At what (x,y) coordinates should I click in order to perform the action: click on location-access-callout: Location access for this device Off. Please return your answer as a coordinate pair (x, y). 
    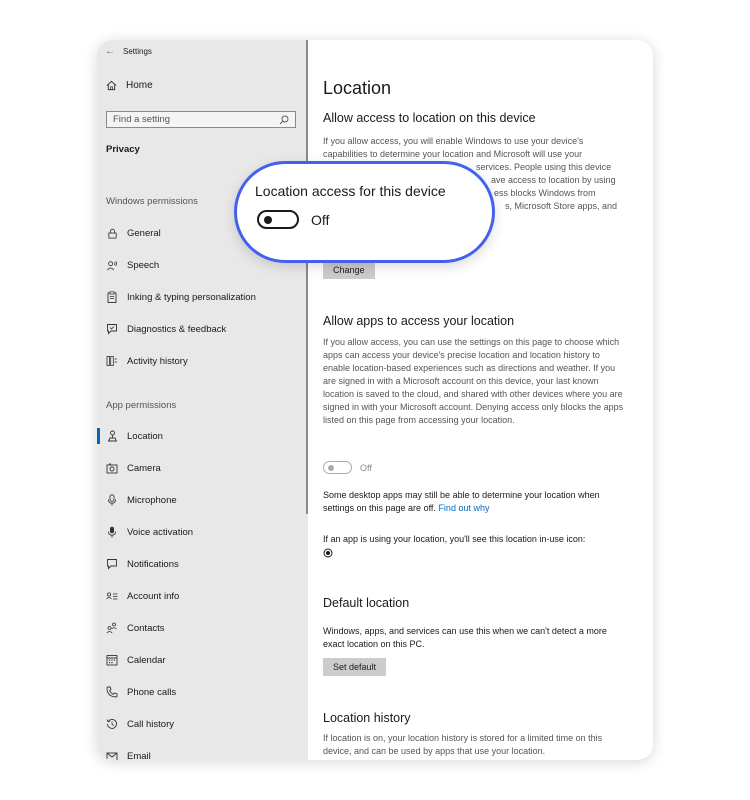
    Looking at the image, I should click on (364, 212).